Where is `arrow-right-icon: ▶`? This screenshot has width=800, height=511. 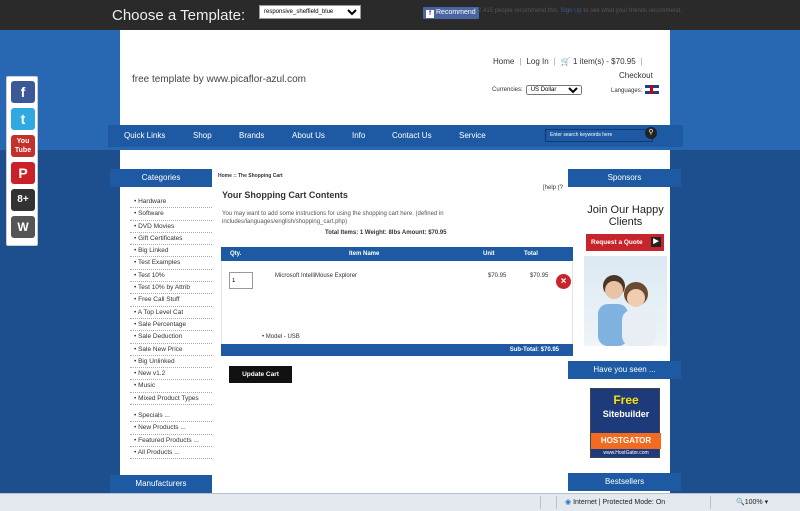 arrow-right-icon: ▶ is located at coordinates (656, 242).